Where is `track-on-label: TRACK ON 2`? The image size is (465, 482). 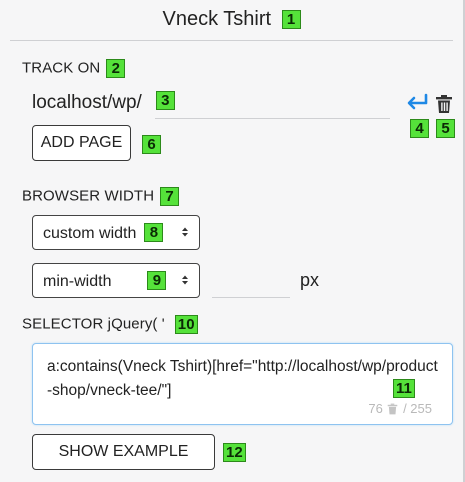
track-on-label: TRACK ON 2 is located at coordinates (74, 68).